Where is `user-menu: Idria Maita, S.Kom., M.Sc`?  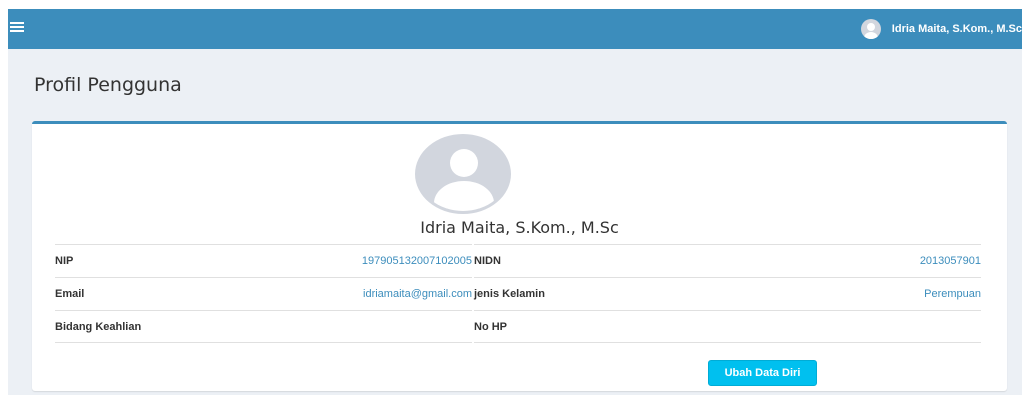 user-menu: Idria Maita, S.Kom., M.Sc is located at coordinates (941, 29).